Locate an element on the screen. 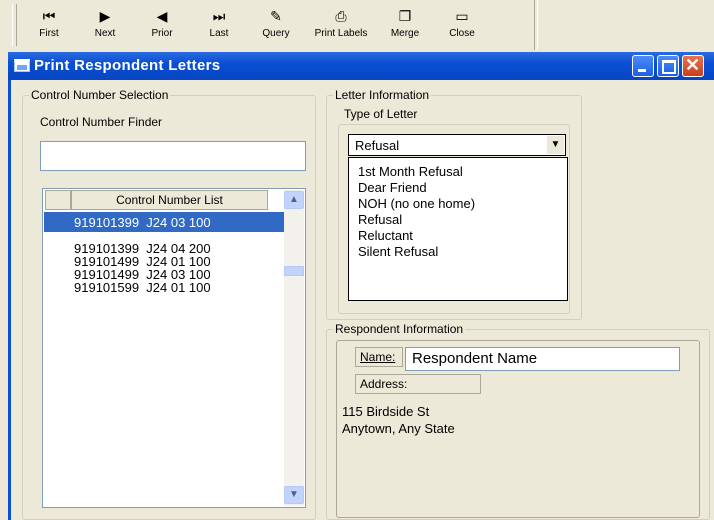  close-window-button: ✕ is located at coordinates (693, 66).